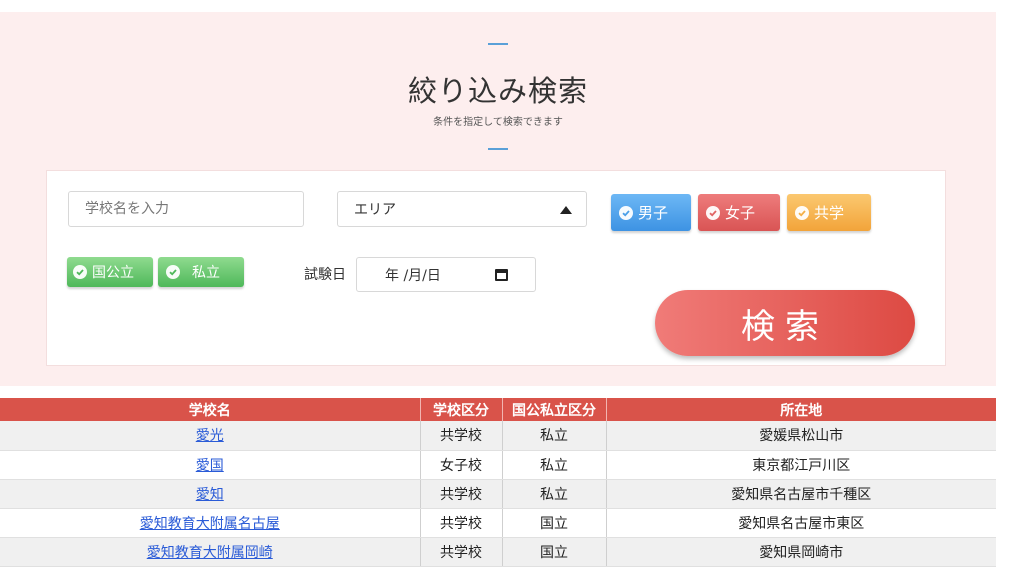 The width and height of the screenshot is (1024, 567). What do you see at coordinates (461, 465) in the screenshot?
I see `school-type-cell: 女子校` at bounding box center [461, 465].